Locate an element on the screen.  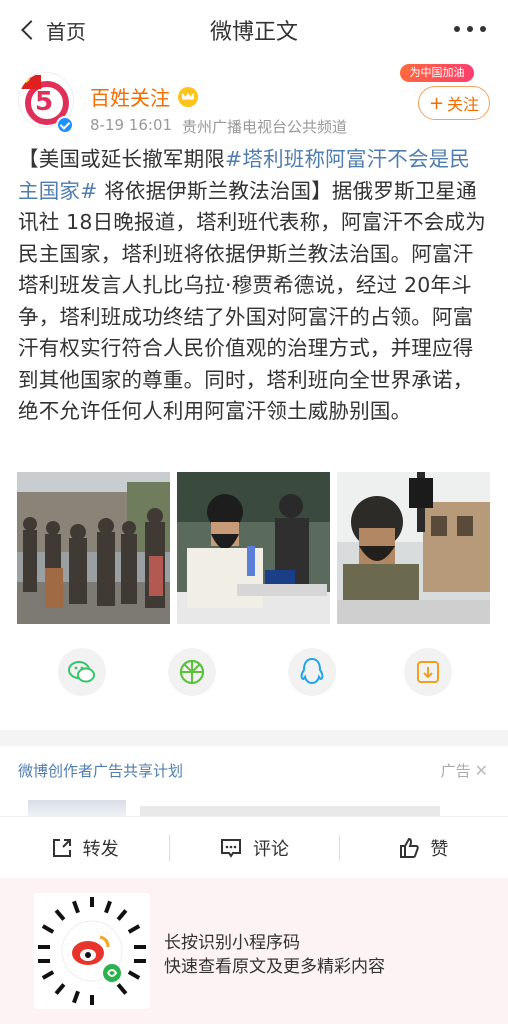
action-bar: 转发 评论 赞 is located at coordinates (254, 847).